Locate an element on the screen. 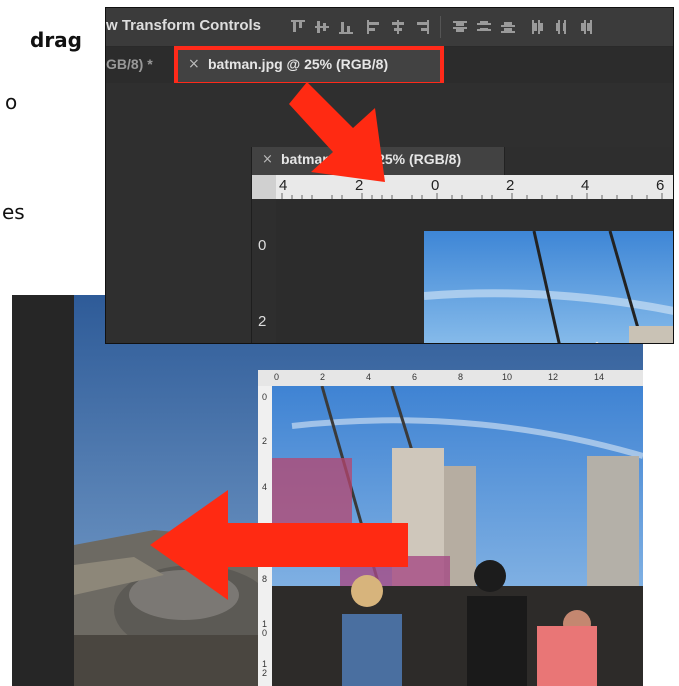 The height and width of the screenshot is (686, 679). down-arrow is located at coordinates (337, 132).